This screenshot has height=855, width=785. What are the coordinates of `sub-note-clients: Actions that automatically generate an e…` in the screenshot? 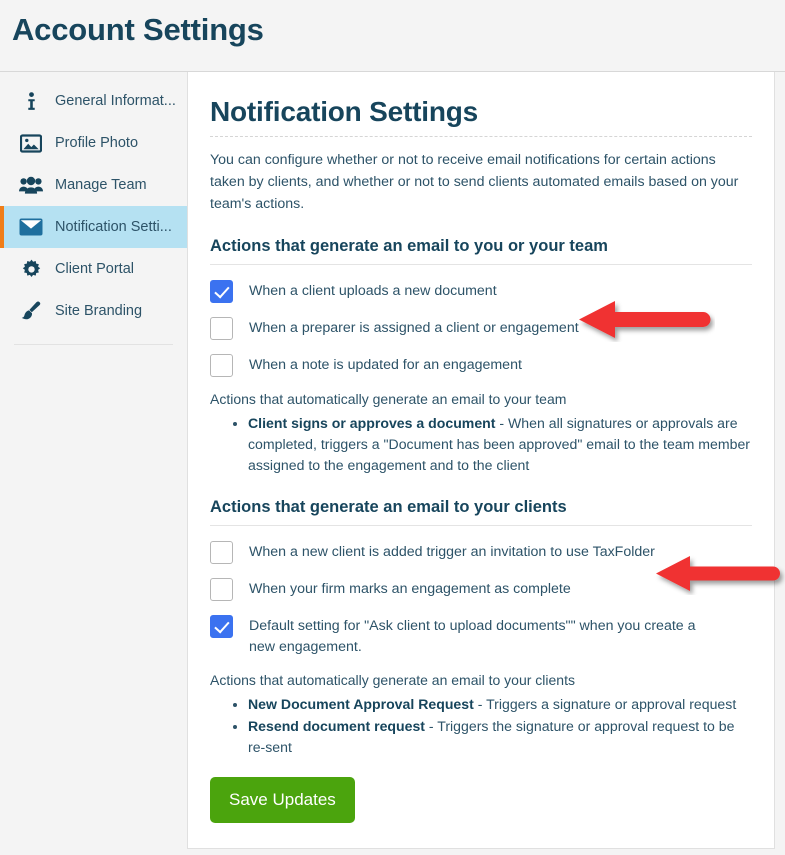 It's located at (392, 680).